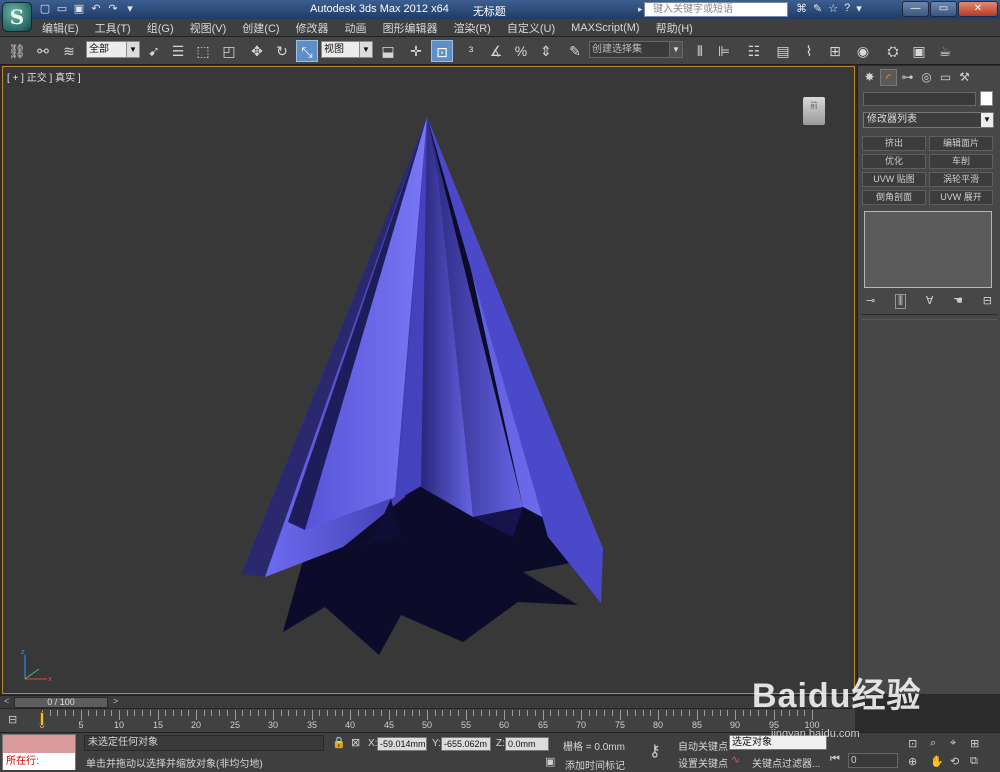  I want to click on menu-maxscript: MAXScript(M), so click(605, 28).